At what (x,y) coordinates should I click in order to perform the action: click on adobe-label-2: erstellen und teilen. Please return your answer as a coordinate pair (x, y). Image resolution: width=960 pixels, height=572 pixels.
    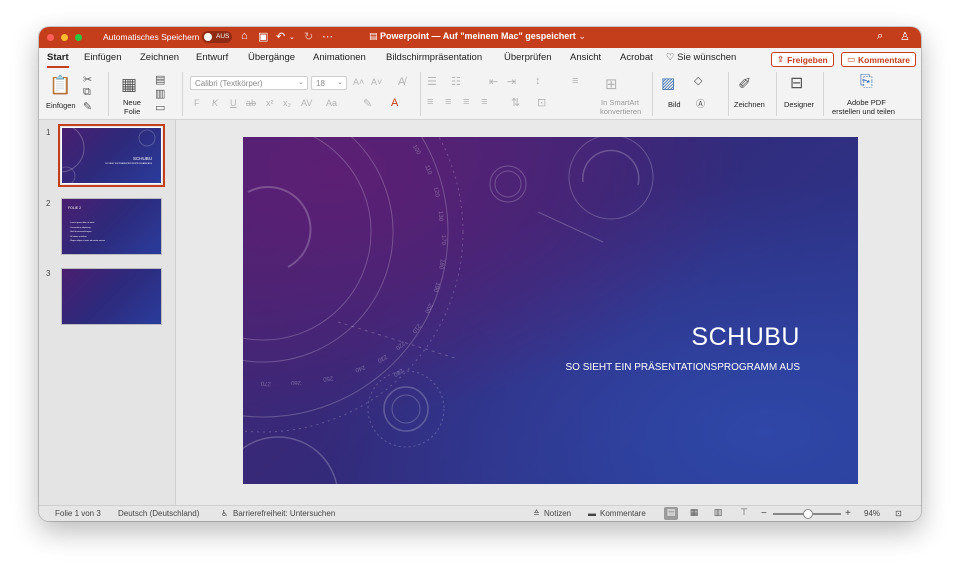
    Looking at the image, I should click on (863, 111).